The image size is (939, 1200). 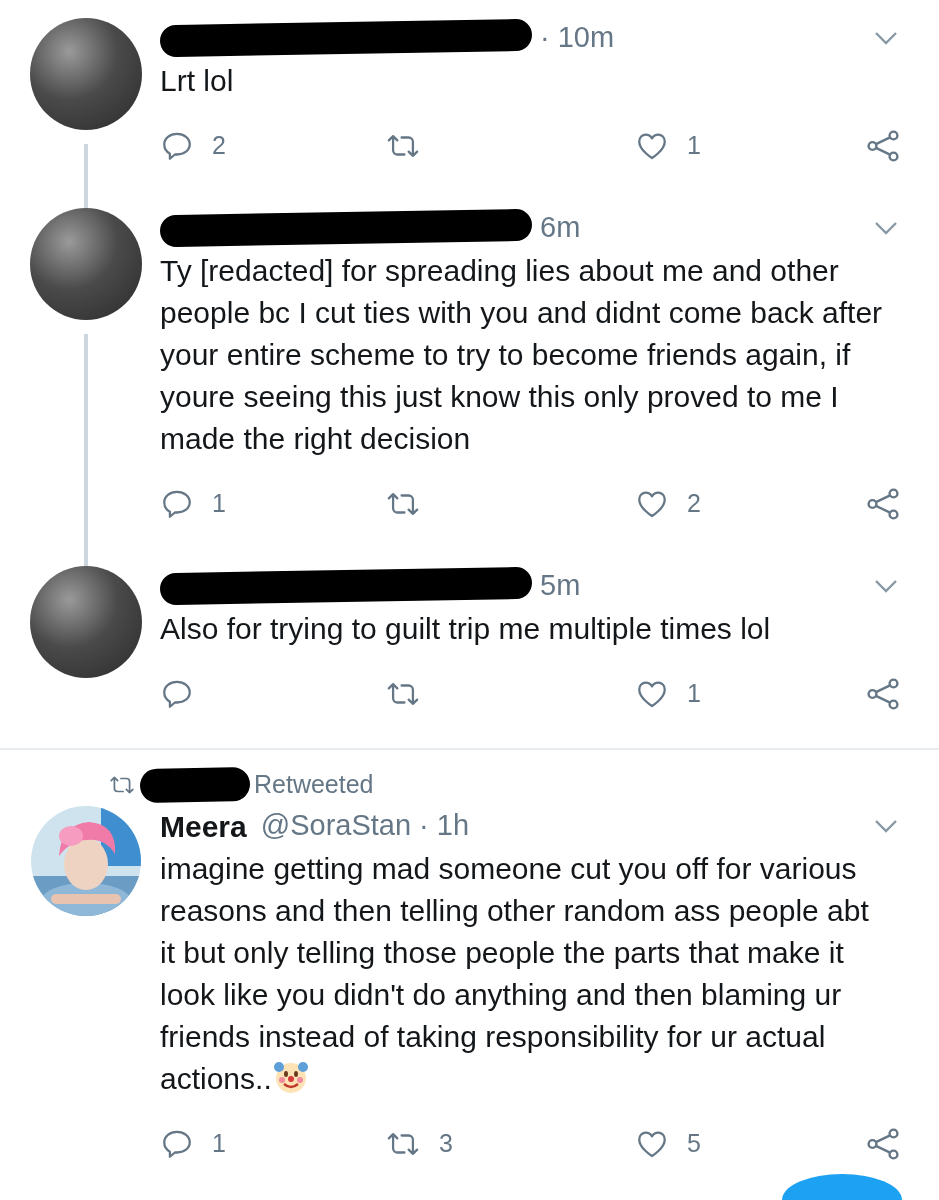 I want to click on retweet-count: 3, so click(x=446, y=1144).